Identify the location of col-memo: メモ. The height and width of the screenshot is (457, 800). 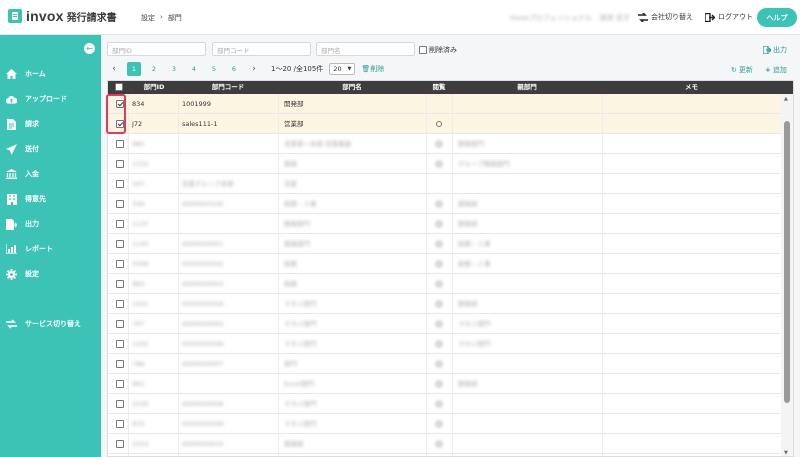
(691, 87).